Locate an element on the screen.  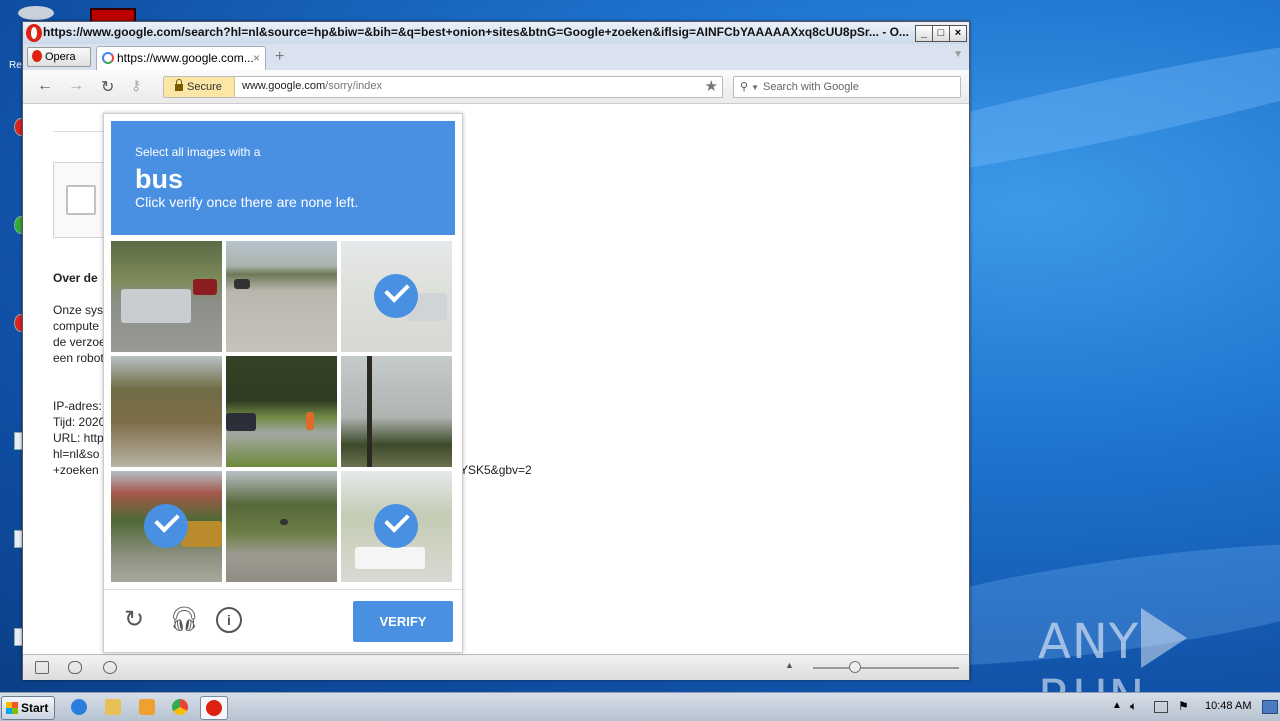
url-host: www.google.com is located at coordinates (284, 86).